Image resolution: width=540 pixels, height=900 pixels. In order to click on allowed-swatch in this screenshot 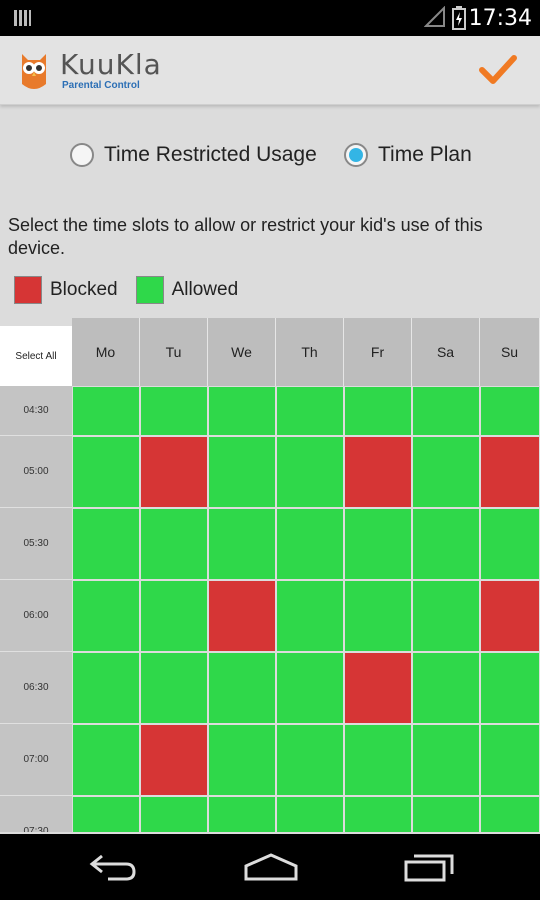, I will do `click(149, 290)`.